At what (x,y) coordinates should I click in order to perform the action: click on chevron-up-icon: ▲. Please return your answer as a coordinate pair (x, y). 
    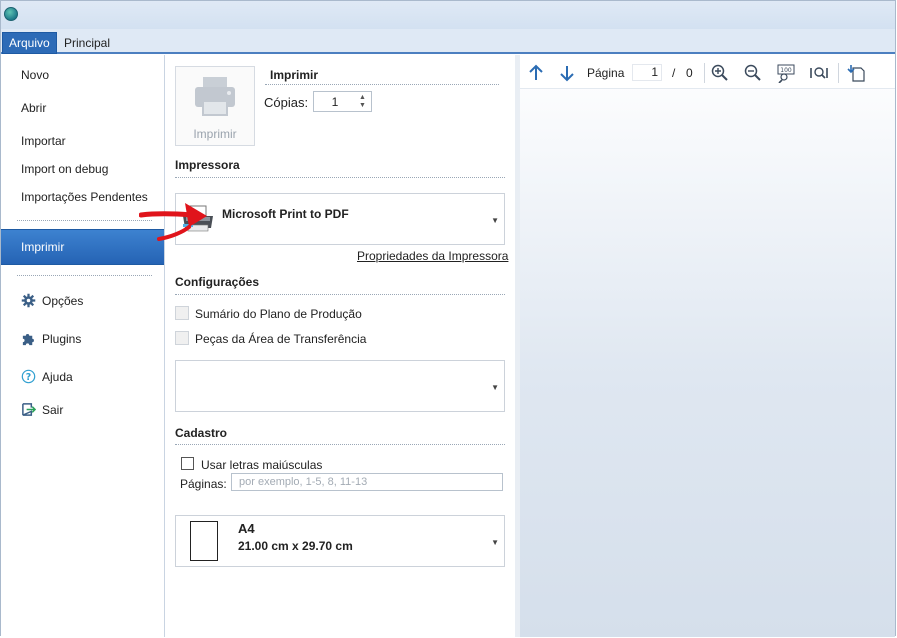
    Looking at the image, I should click on (364, 98).